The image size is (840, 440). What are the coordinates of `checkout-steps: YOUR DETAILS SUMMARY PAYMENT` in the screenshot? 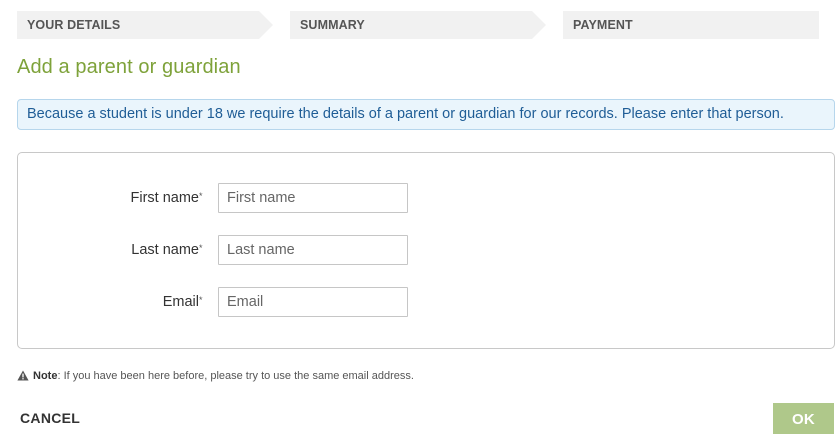 It's located at (418, 25).